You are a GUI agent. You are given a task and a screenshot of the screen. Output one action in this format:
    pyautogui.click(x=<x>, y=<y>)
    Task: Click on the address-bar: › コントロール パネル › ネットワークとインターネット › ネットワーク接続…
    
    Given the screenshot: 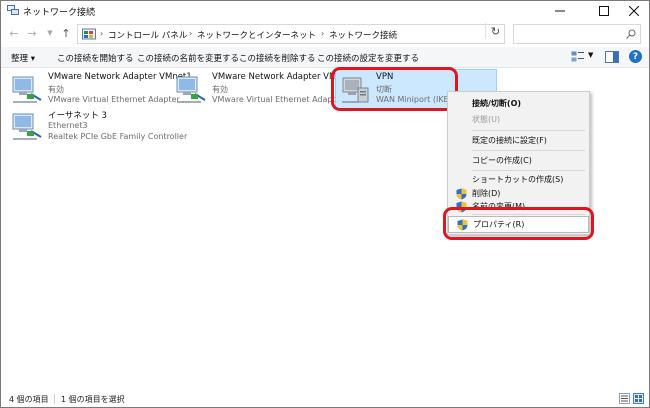 What is the action you would take?
    pyautogui.click(x=315, y=34)
    